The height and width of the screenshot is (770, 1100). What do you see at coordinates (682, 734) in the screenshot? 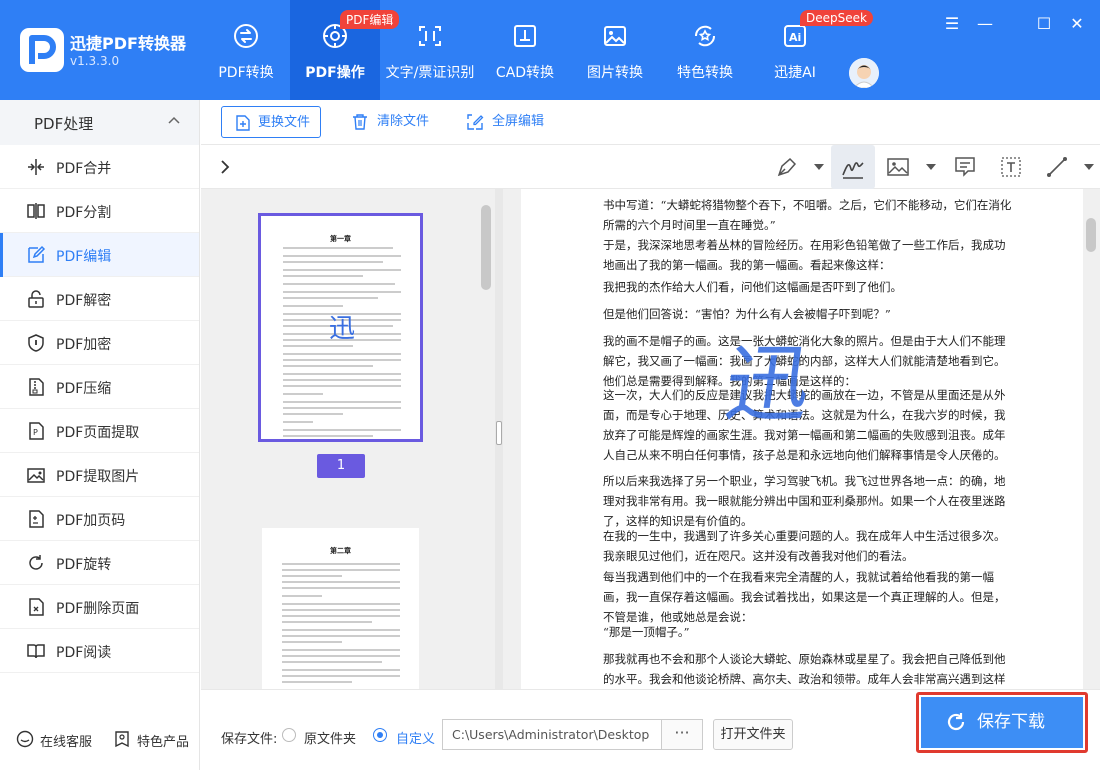
I see `browse-folder-button: ···` at bounding box center [682, 734].